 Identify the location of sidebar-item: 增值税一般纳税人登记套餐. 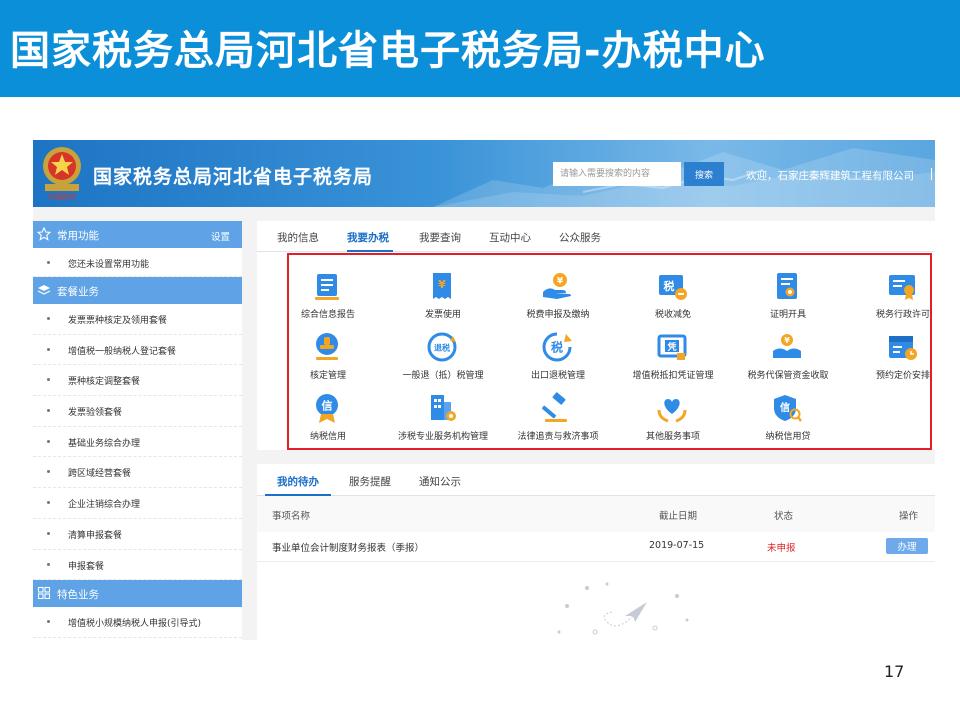
(137, 350).